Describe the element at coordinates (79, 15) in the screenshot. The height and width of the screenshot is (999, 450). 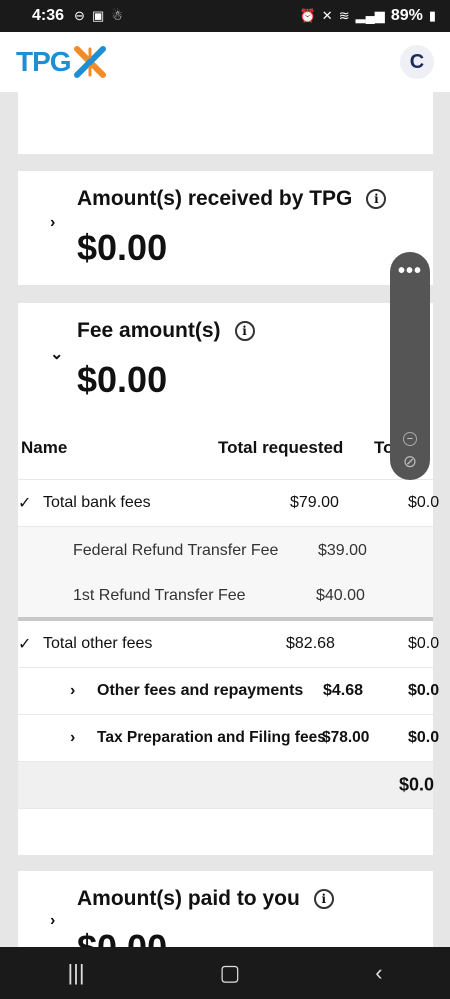
I see `dnd-icon: ⊖` at that location.